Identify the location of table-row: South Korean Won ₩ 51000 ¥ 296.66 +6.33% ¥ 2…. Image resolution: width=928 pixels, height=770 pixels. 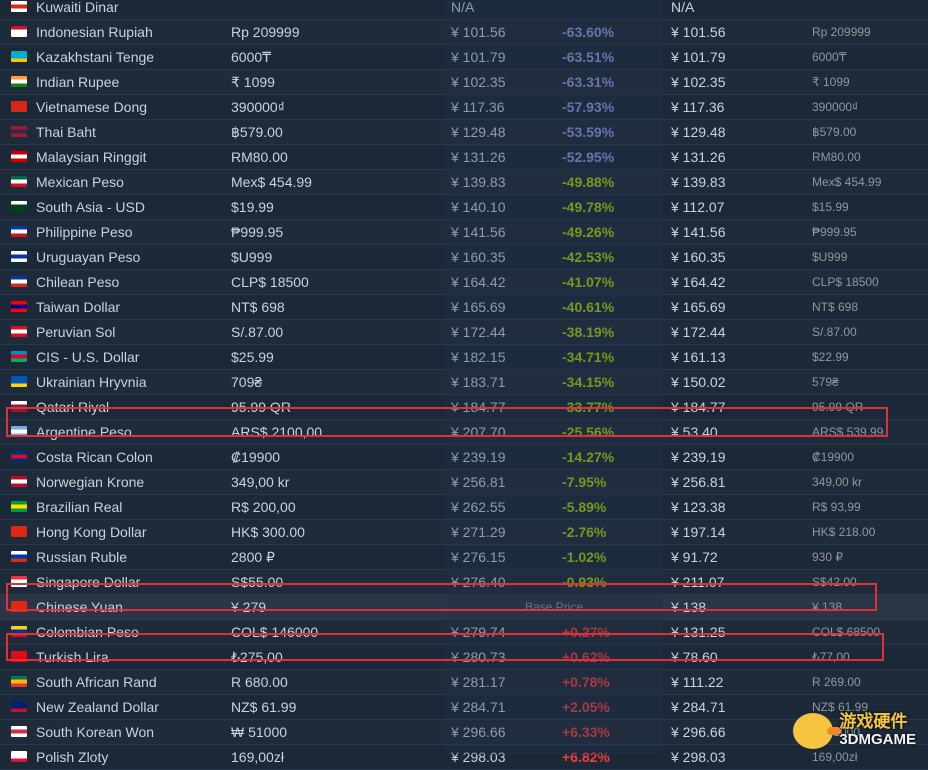
(464, 732).